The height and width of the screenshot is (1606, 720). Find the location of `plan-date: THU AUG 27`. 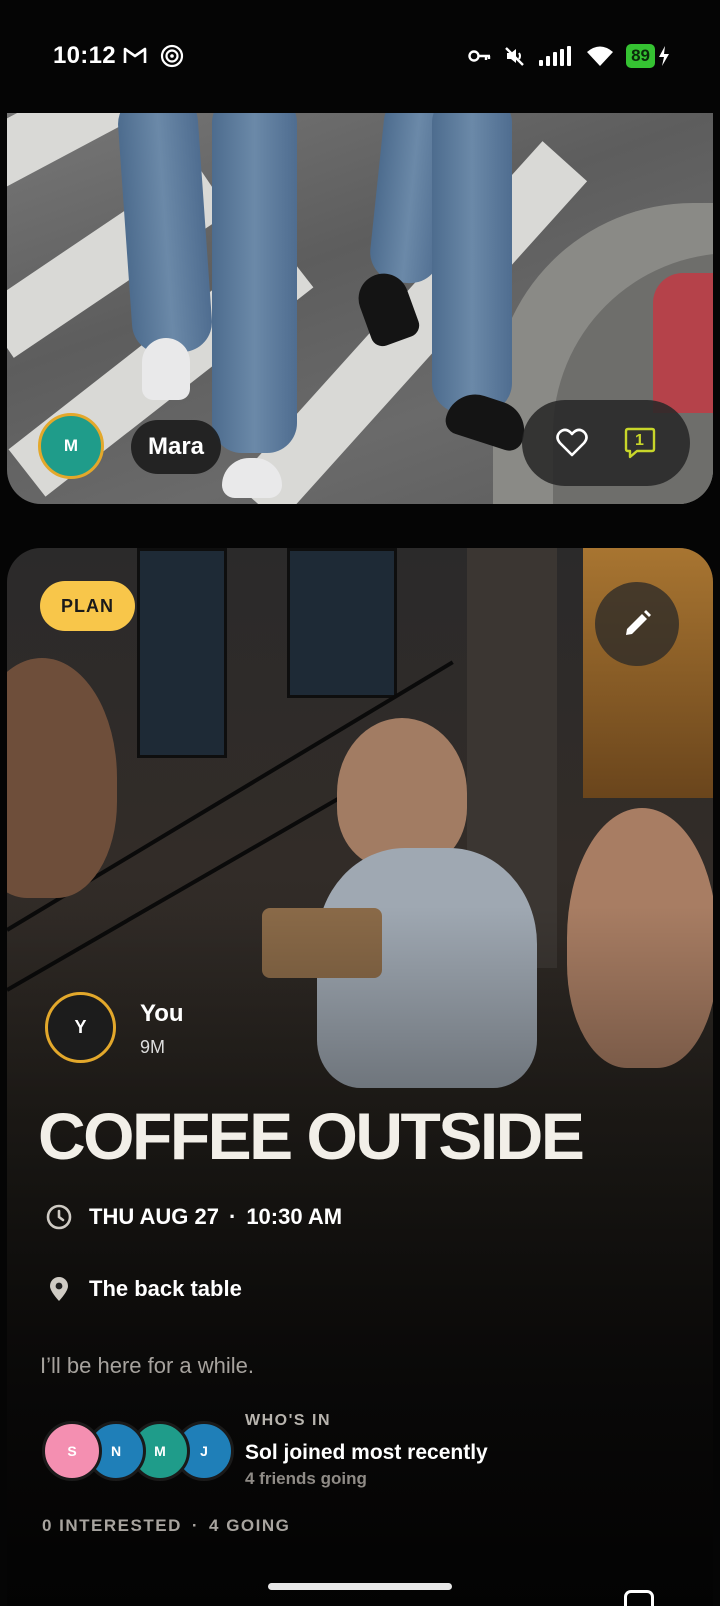

plan-date: THU AUG 27 is located at coordinates (154, 1216).